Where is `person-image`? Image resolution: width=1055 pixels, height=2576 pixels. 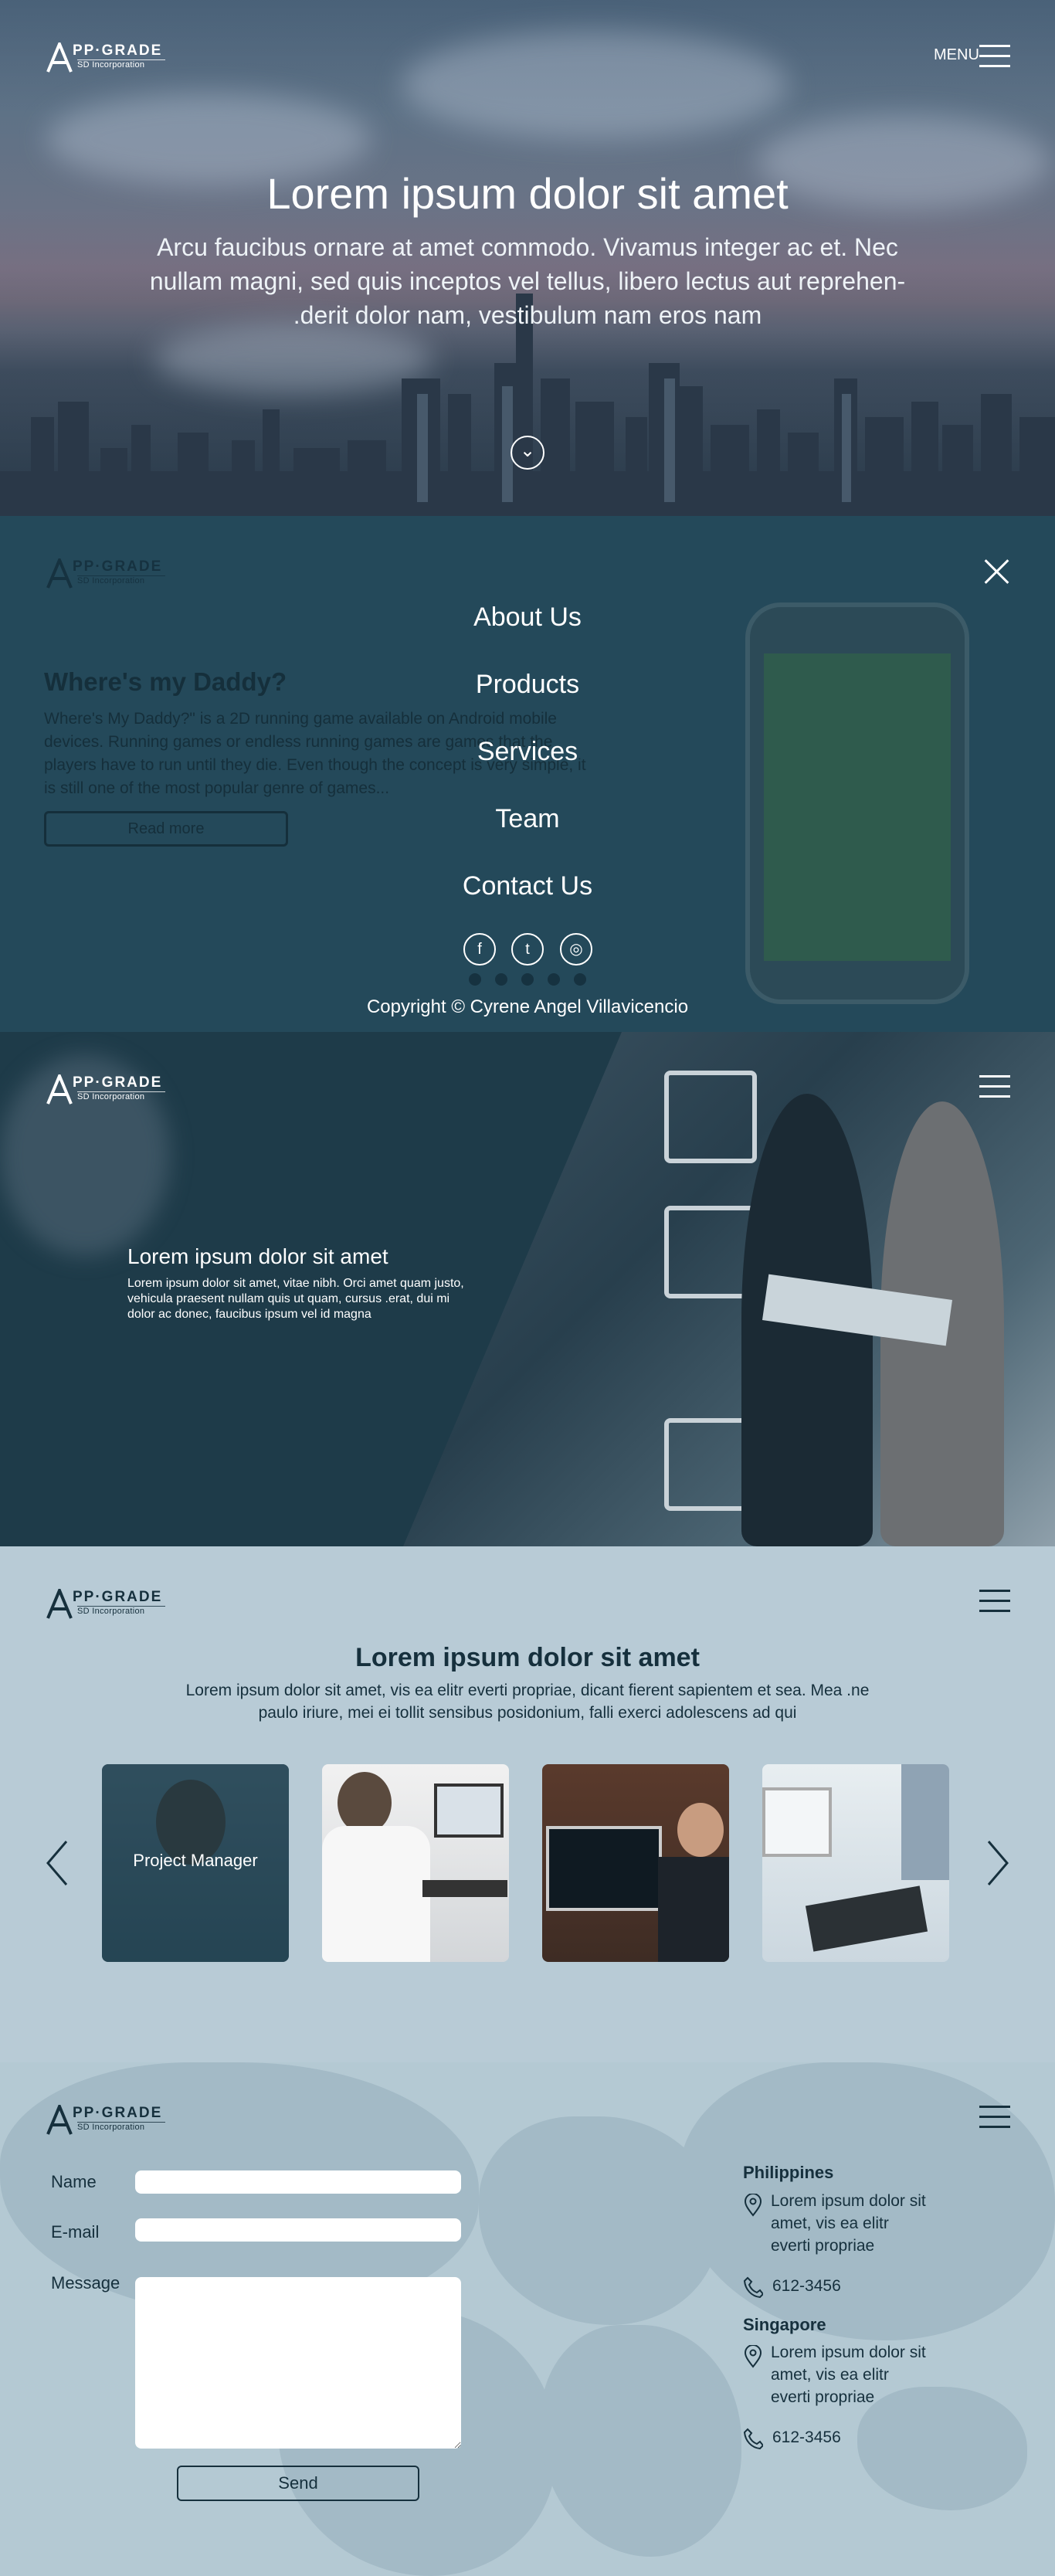 person-image is located at coordinates (925, 1822).